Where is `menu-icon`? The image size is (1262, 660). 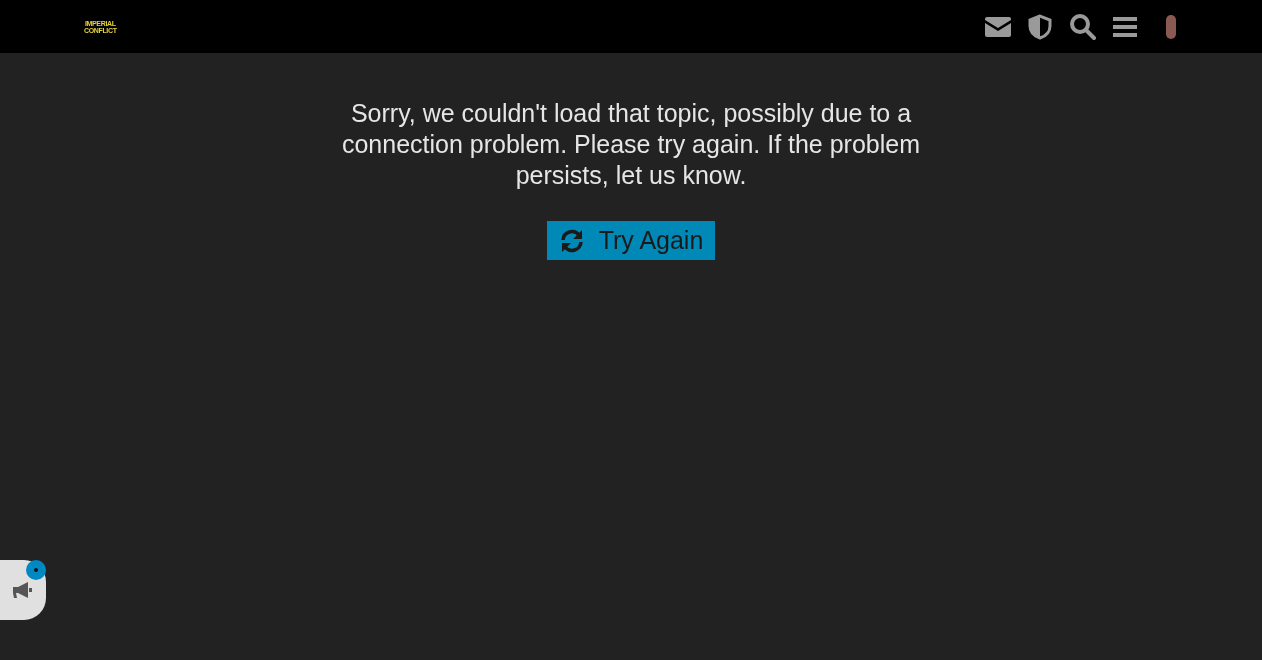 menu-icon is located at coordinates (1125, 26).